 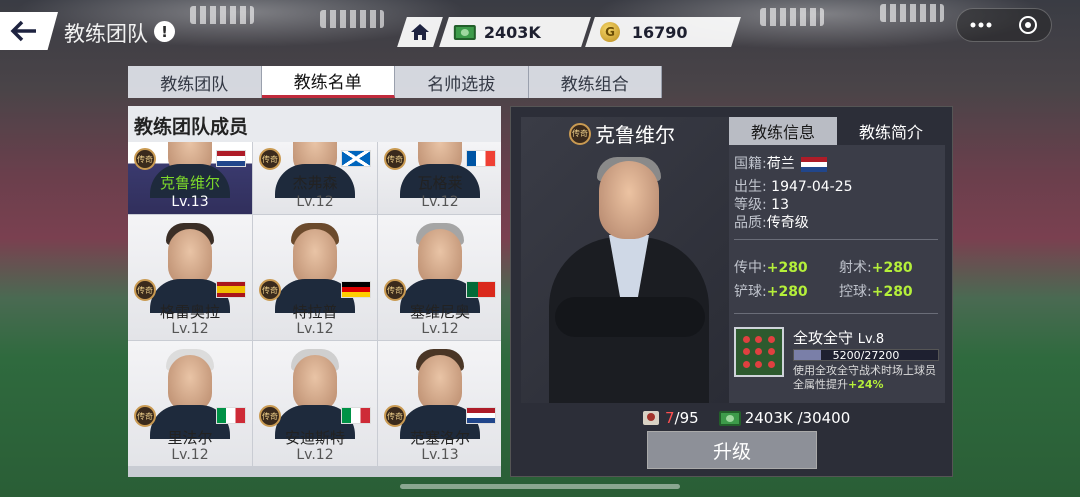 I want to click on tab-coach-combo: 教练组合, so click(x=595, y=82).